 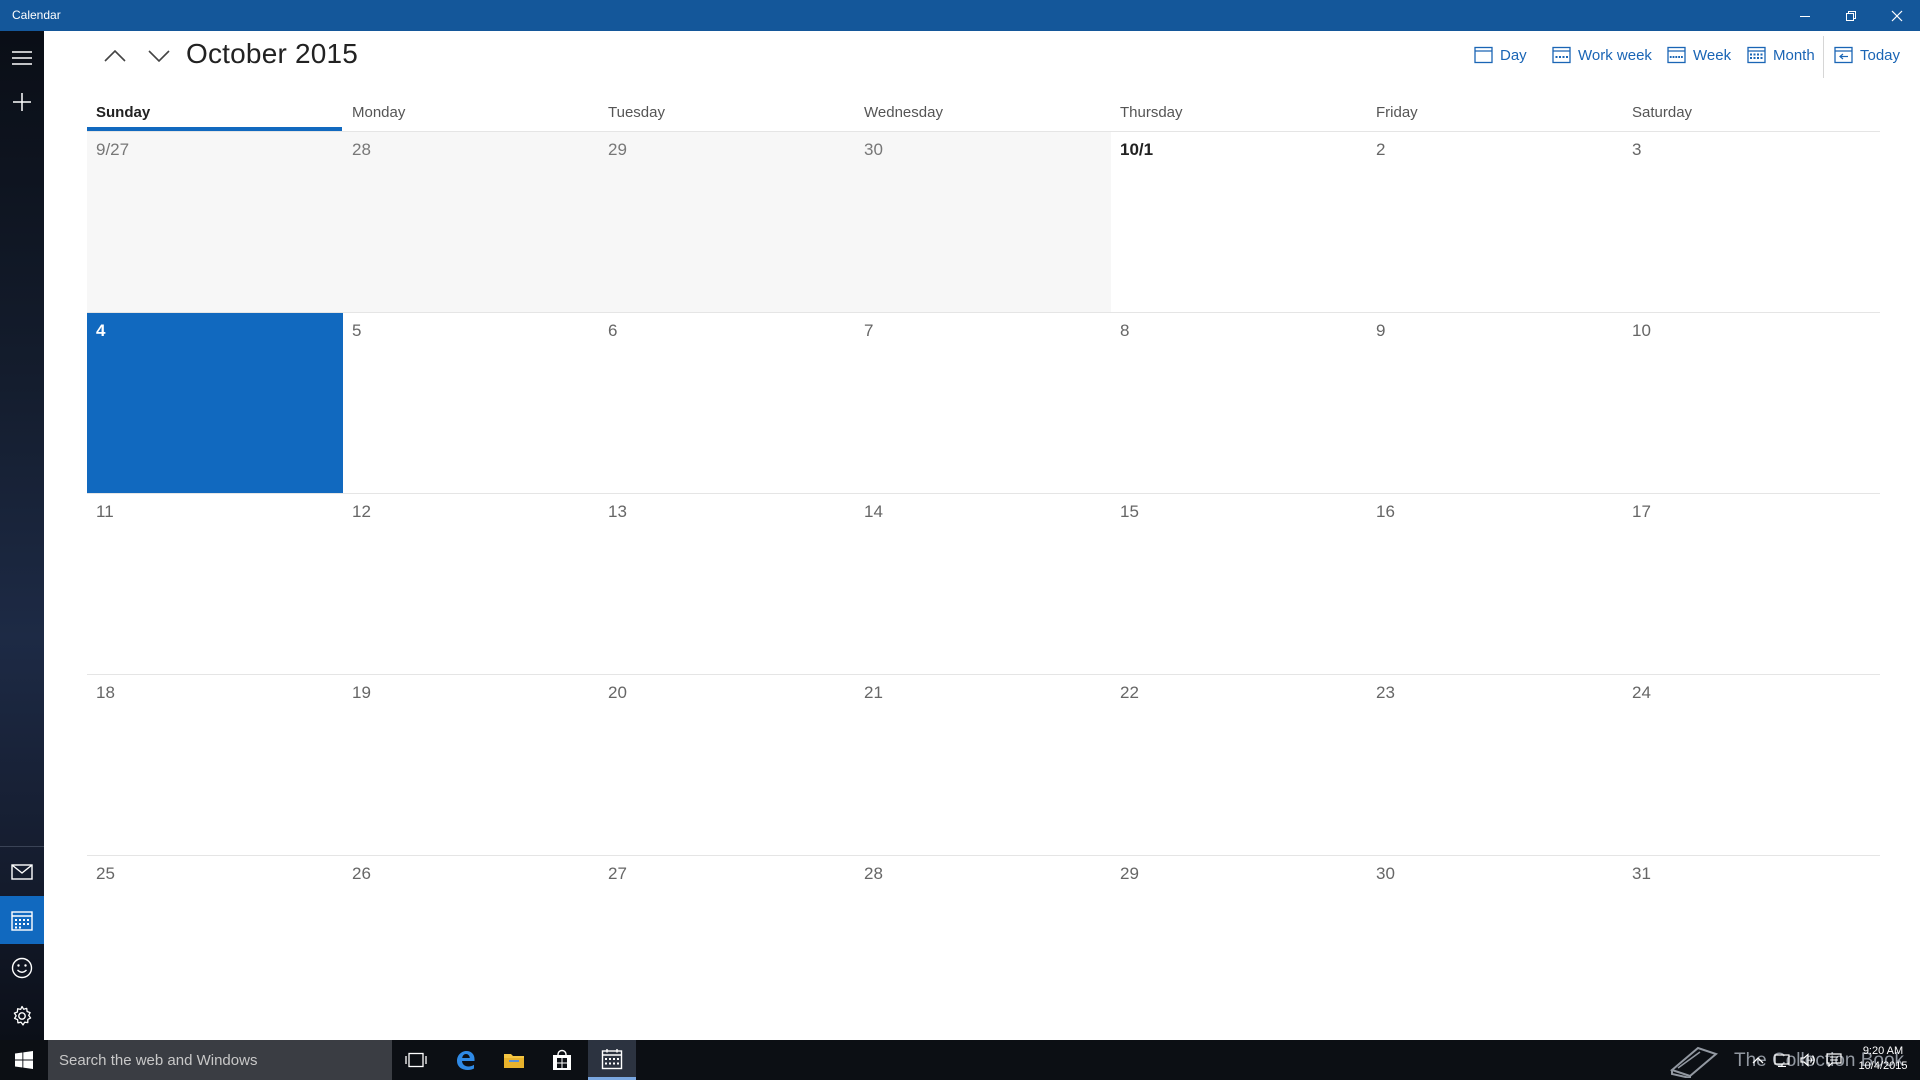 What do you see at coordinates (1751, 222) in the screenshot?
I see `day-cell: 3` at bounding box center [1751, 222].